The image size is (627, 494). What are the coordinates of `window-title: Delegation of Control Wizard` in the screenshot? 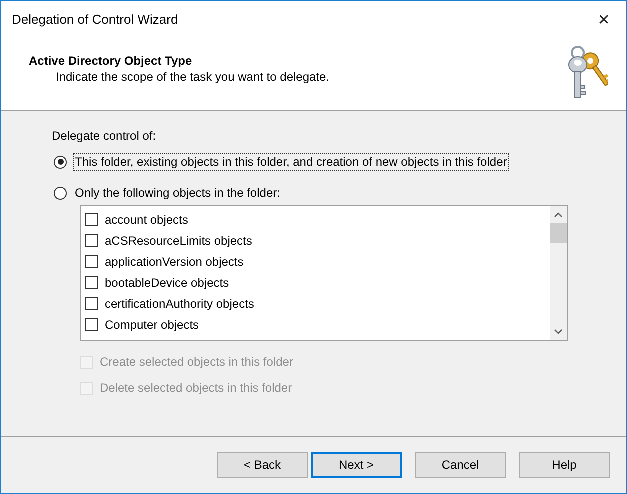 It's located at (95, 19).